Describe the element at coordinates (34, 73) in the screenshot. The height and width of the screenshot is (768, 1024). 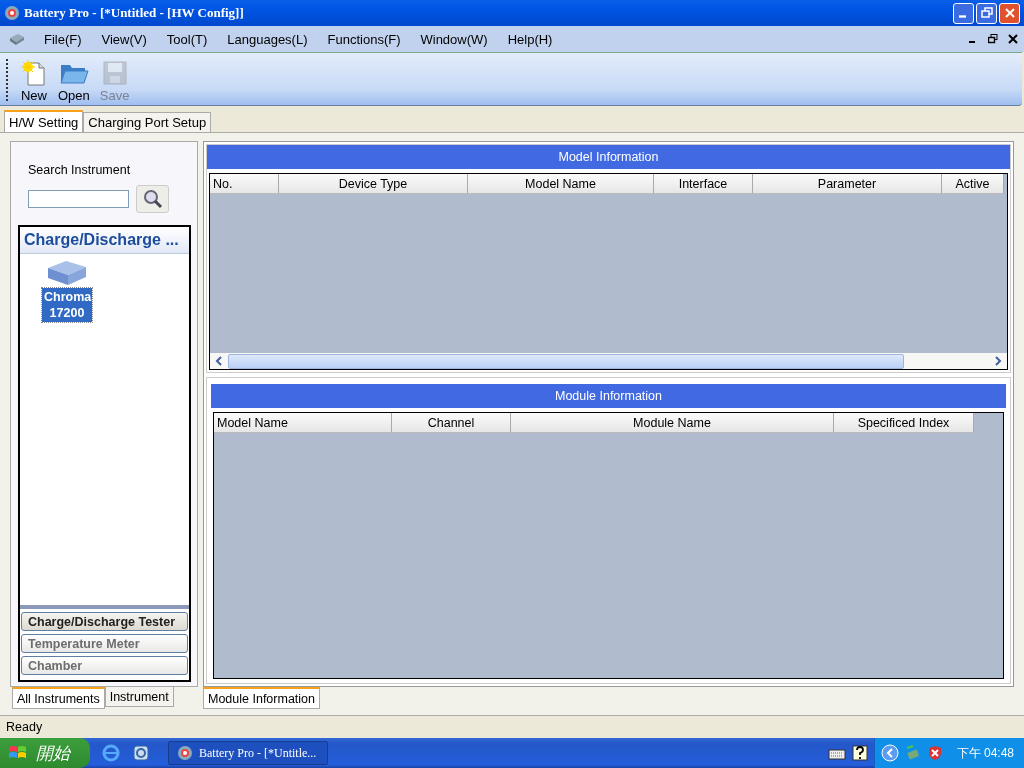
I see `new-file-icon` at that location.